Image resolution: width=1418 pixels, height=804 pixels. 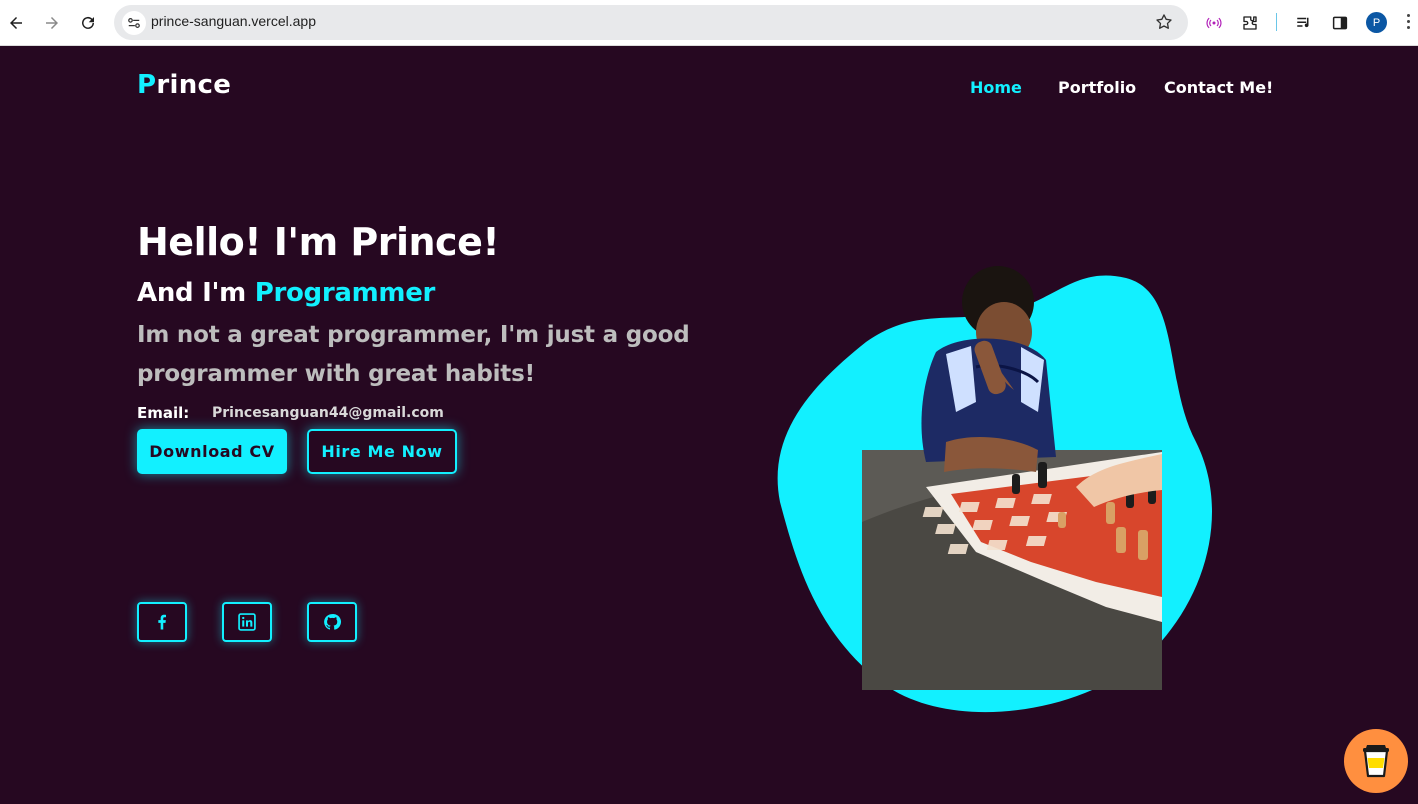 I want to click on reload-icon, so click(x=88, y=22).